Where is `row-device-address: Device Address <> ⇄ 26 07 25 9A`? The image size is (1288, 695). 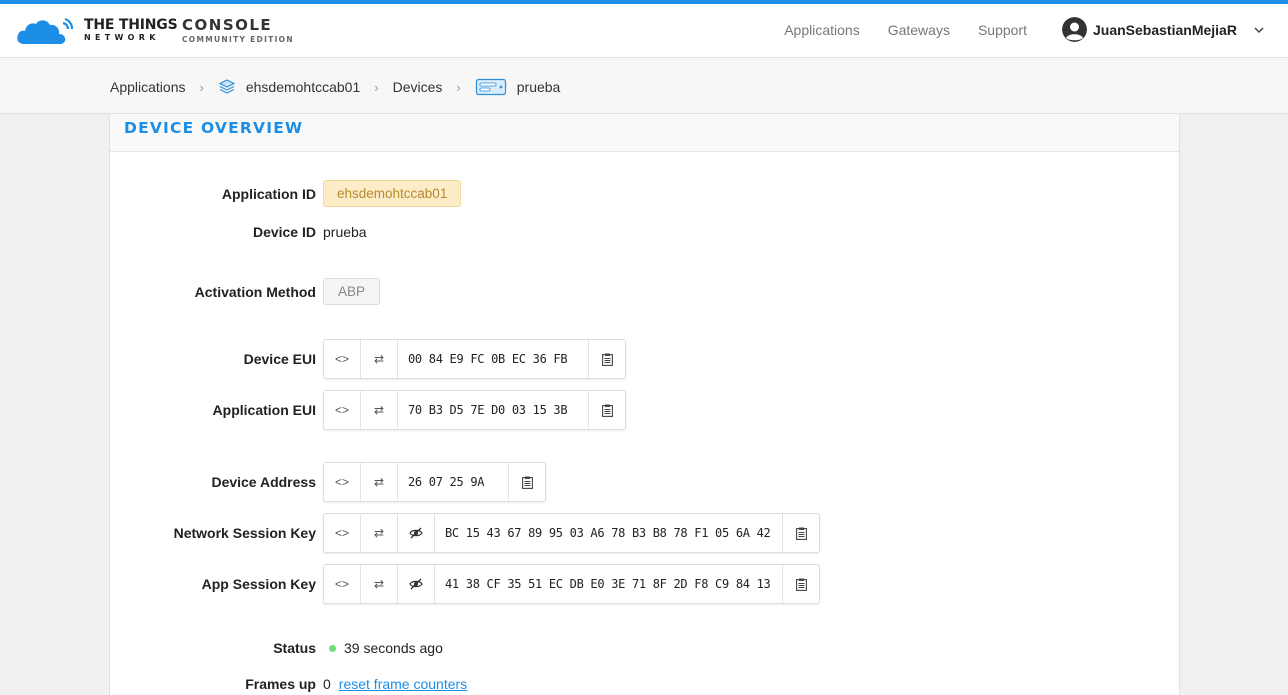 row-device-address: Device Address <> ⇄ 26 07 25 9A is located at coordinates (645, 482).